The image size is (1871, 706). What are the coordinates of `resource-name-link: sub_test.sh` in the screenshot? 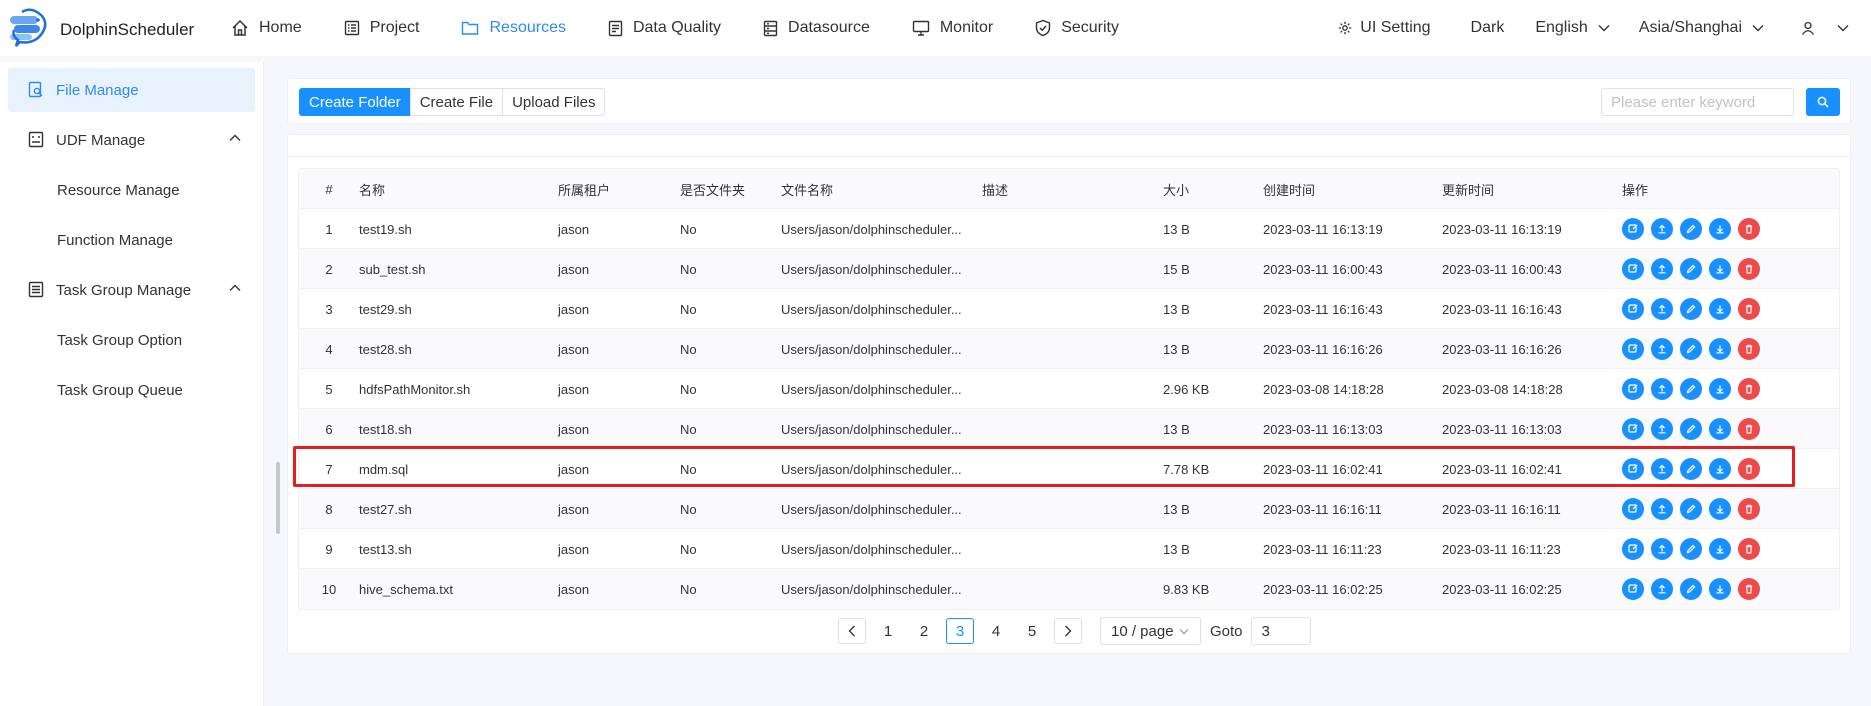 It's located at (392, 269).